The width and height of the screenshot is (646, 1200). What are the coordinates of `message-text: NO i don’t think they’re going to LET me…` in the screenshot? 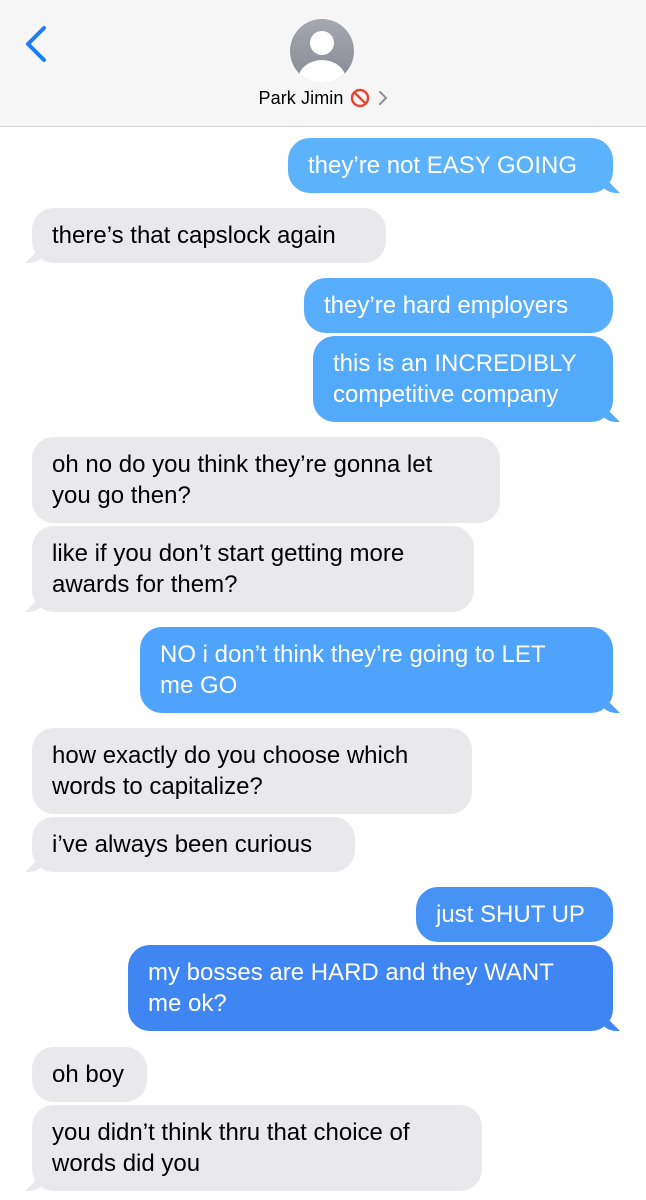 It's located at (353, 670).